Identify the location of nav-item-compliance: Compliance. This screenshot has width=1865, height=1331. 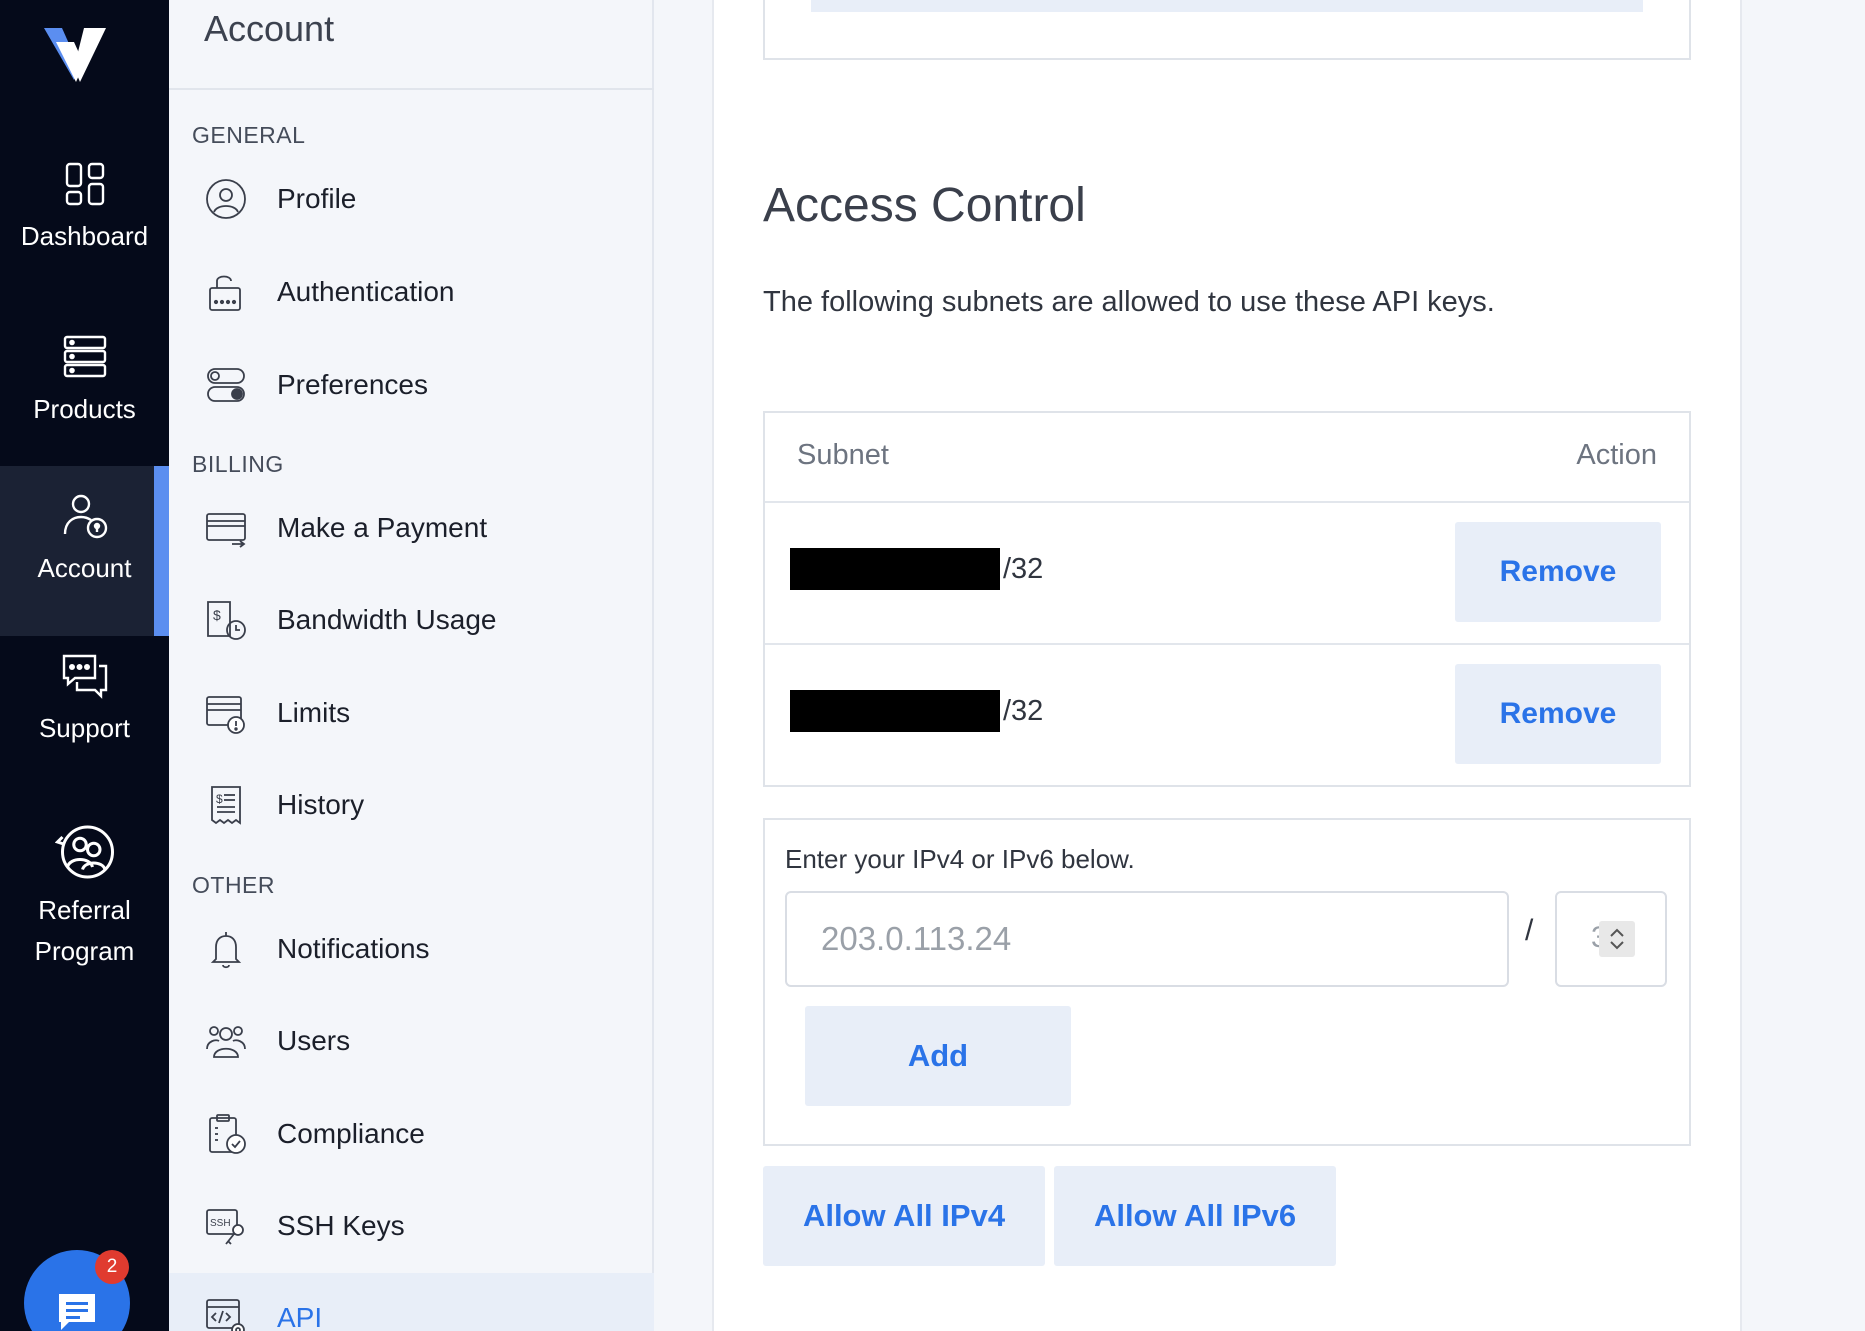
(411, 1134).